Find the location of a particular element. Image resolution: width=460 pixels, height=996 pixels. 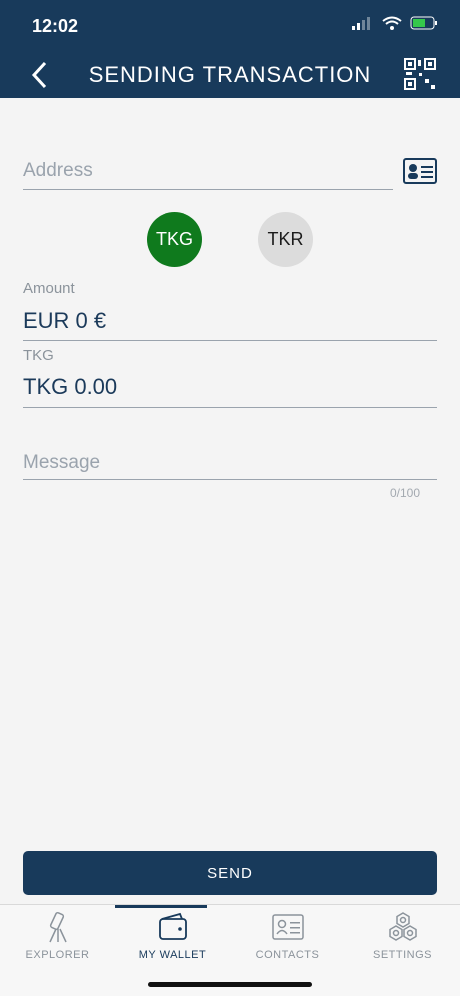

signal-icon is located at coordinates (361, 23).